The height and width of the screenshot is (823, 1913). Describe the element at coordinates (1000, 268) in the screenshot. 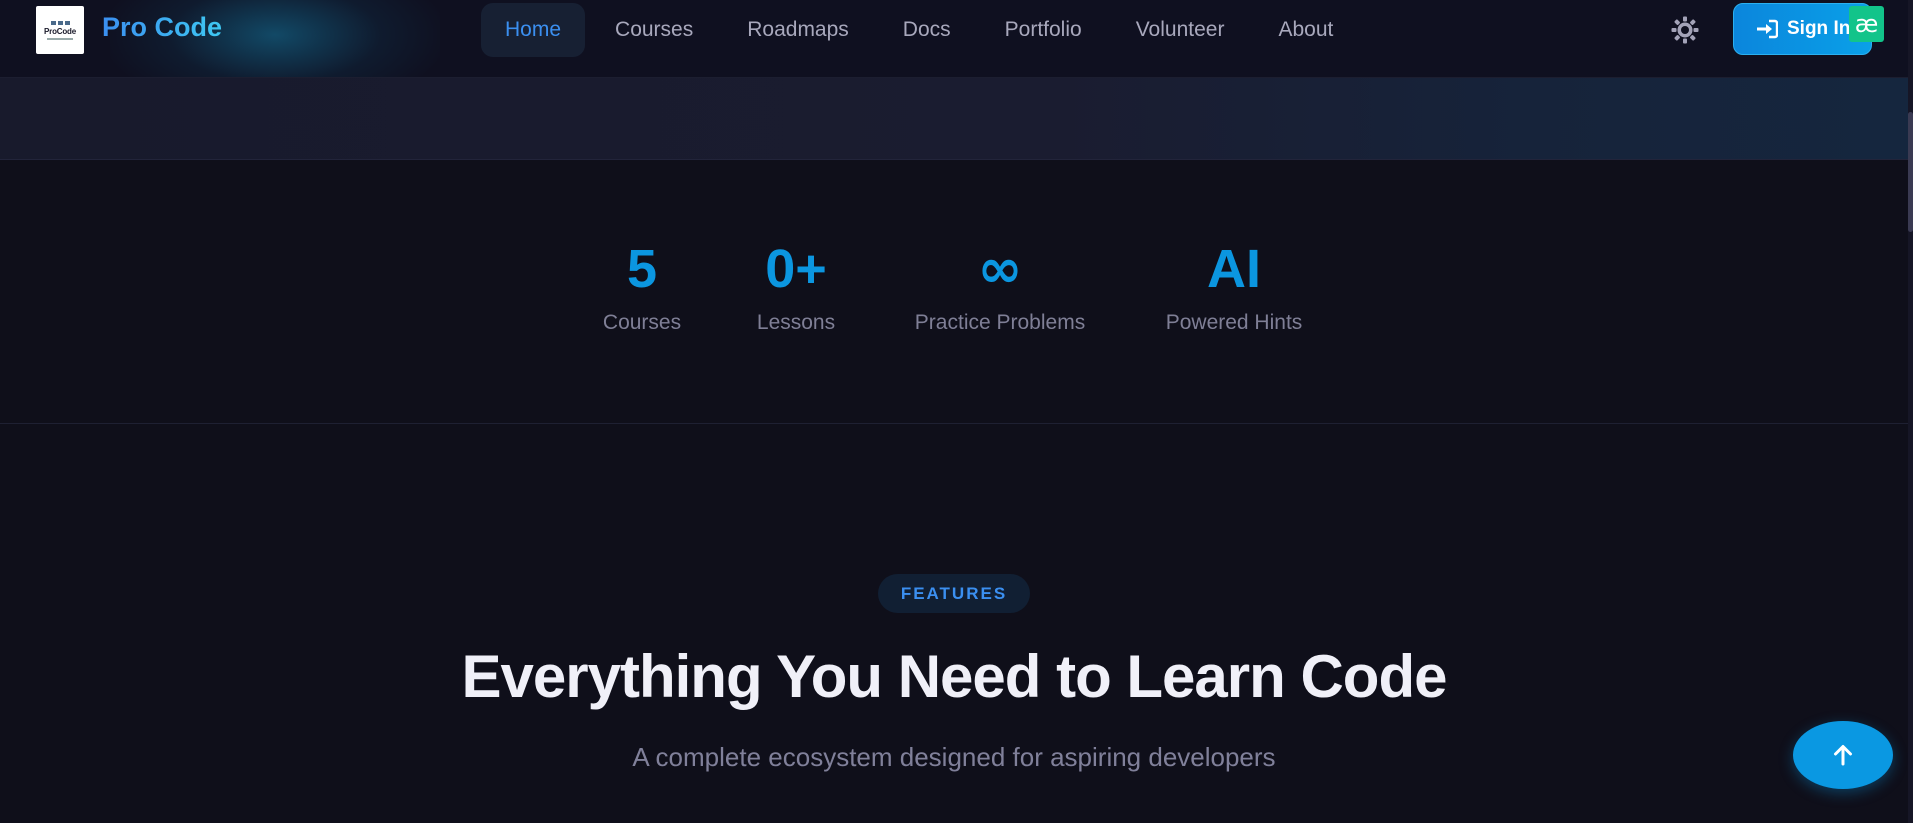

I see `stat-value: ∞` at that location.